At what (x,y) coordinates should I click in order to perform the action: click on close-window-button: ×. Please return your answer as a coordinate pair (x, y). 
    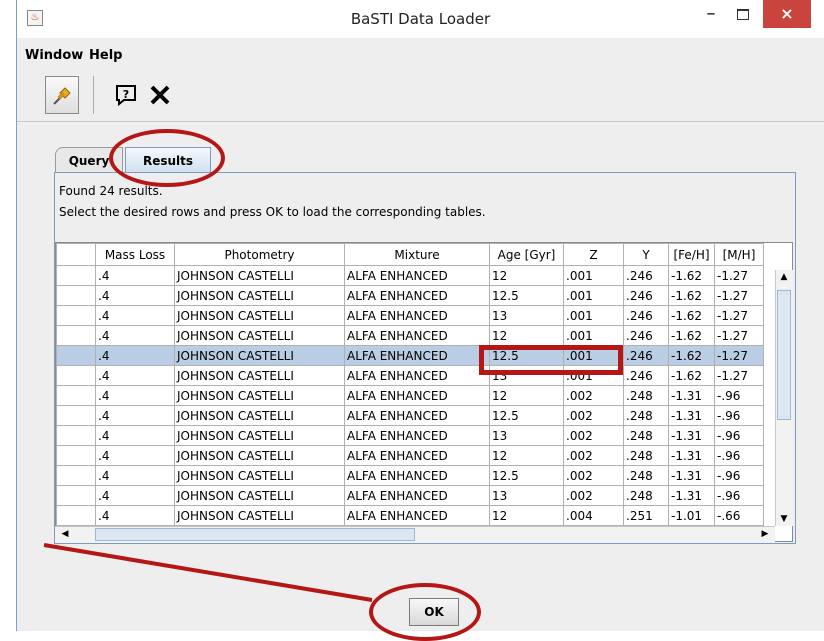
    Looking at the image, I should click on (787, 14).